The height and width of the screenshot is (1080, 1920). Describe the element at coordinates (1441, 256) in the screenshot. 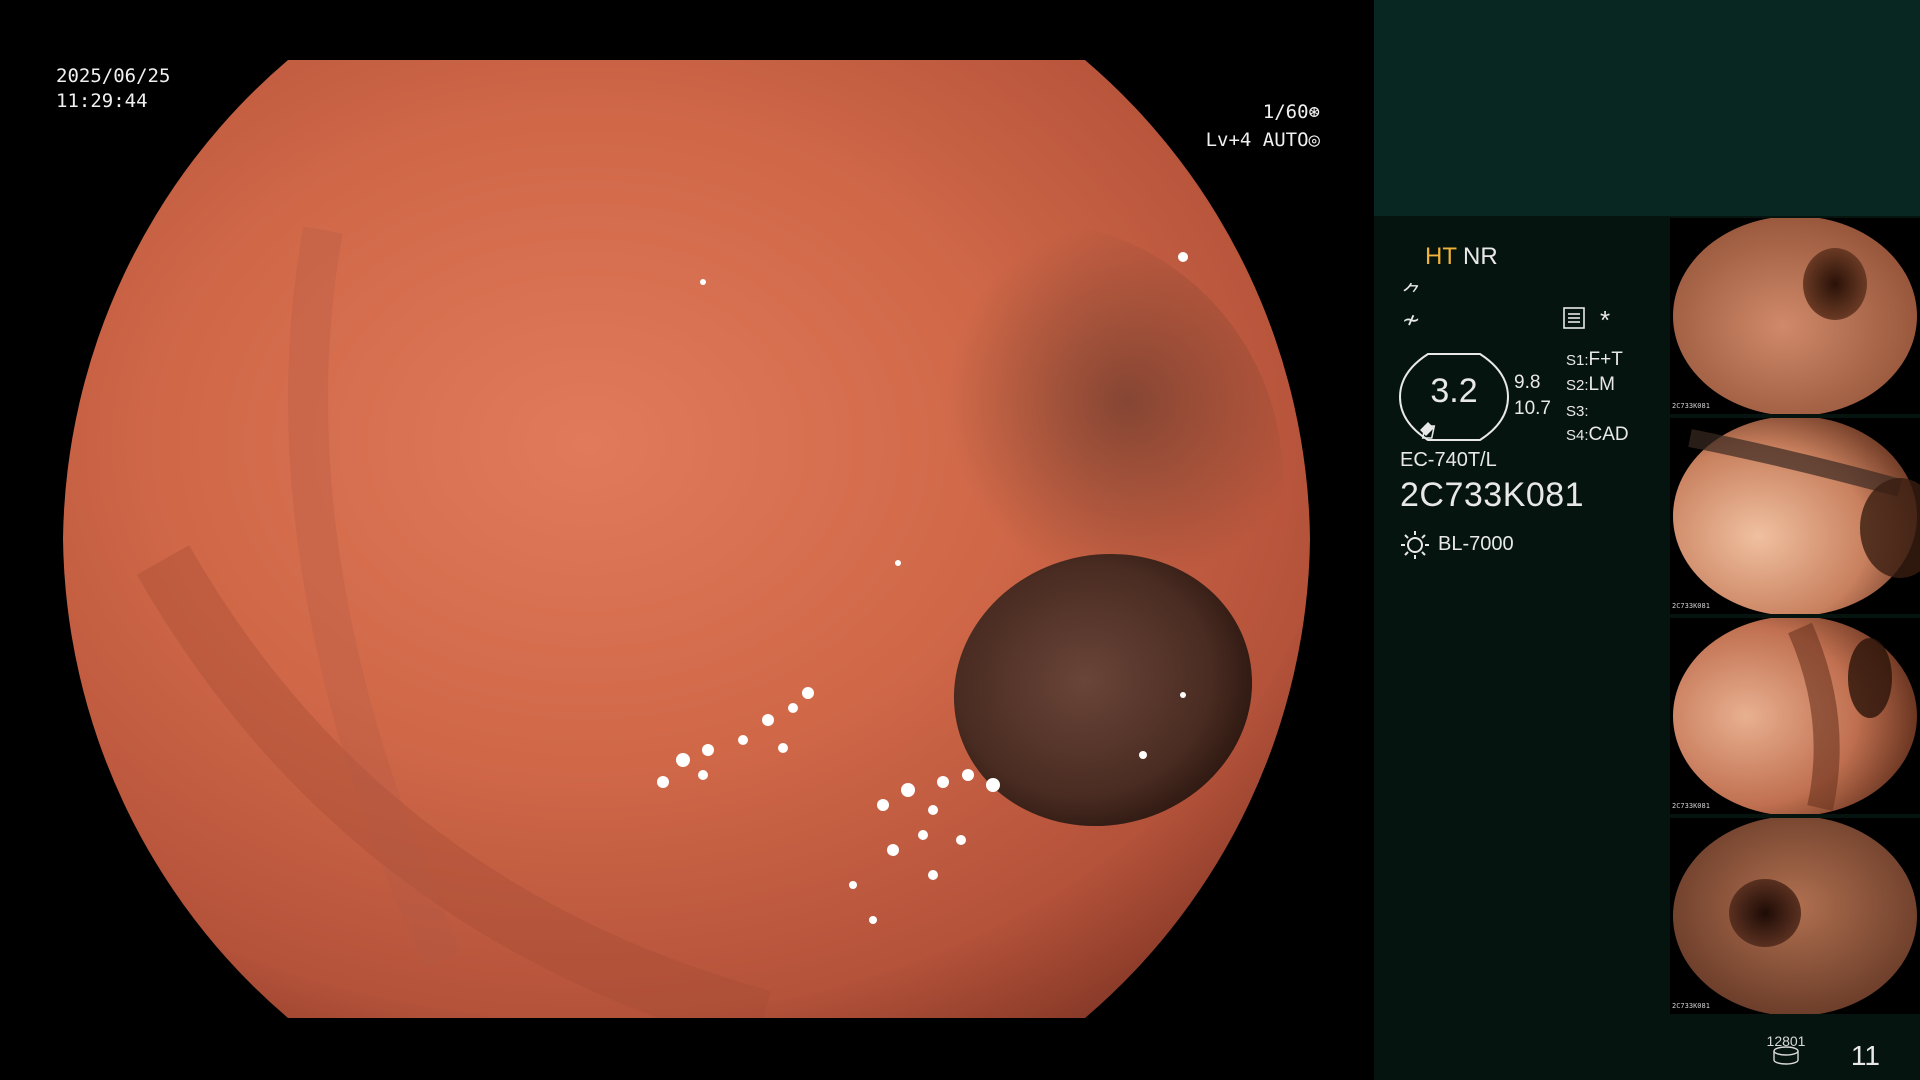

I see `ht-indicator: HT` at that location.